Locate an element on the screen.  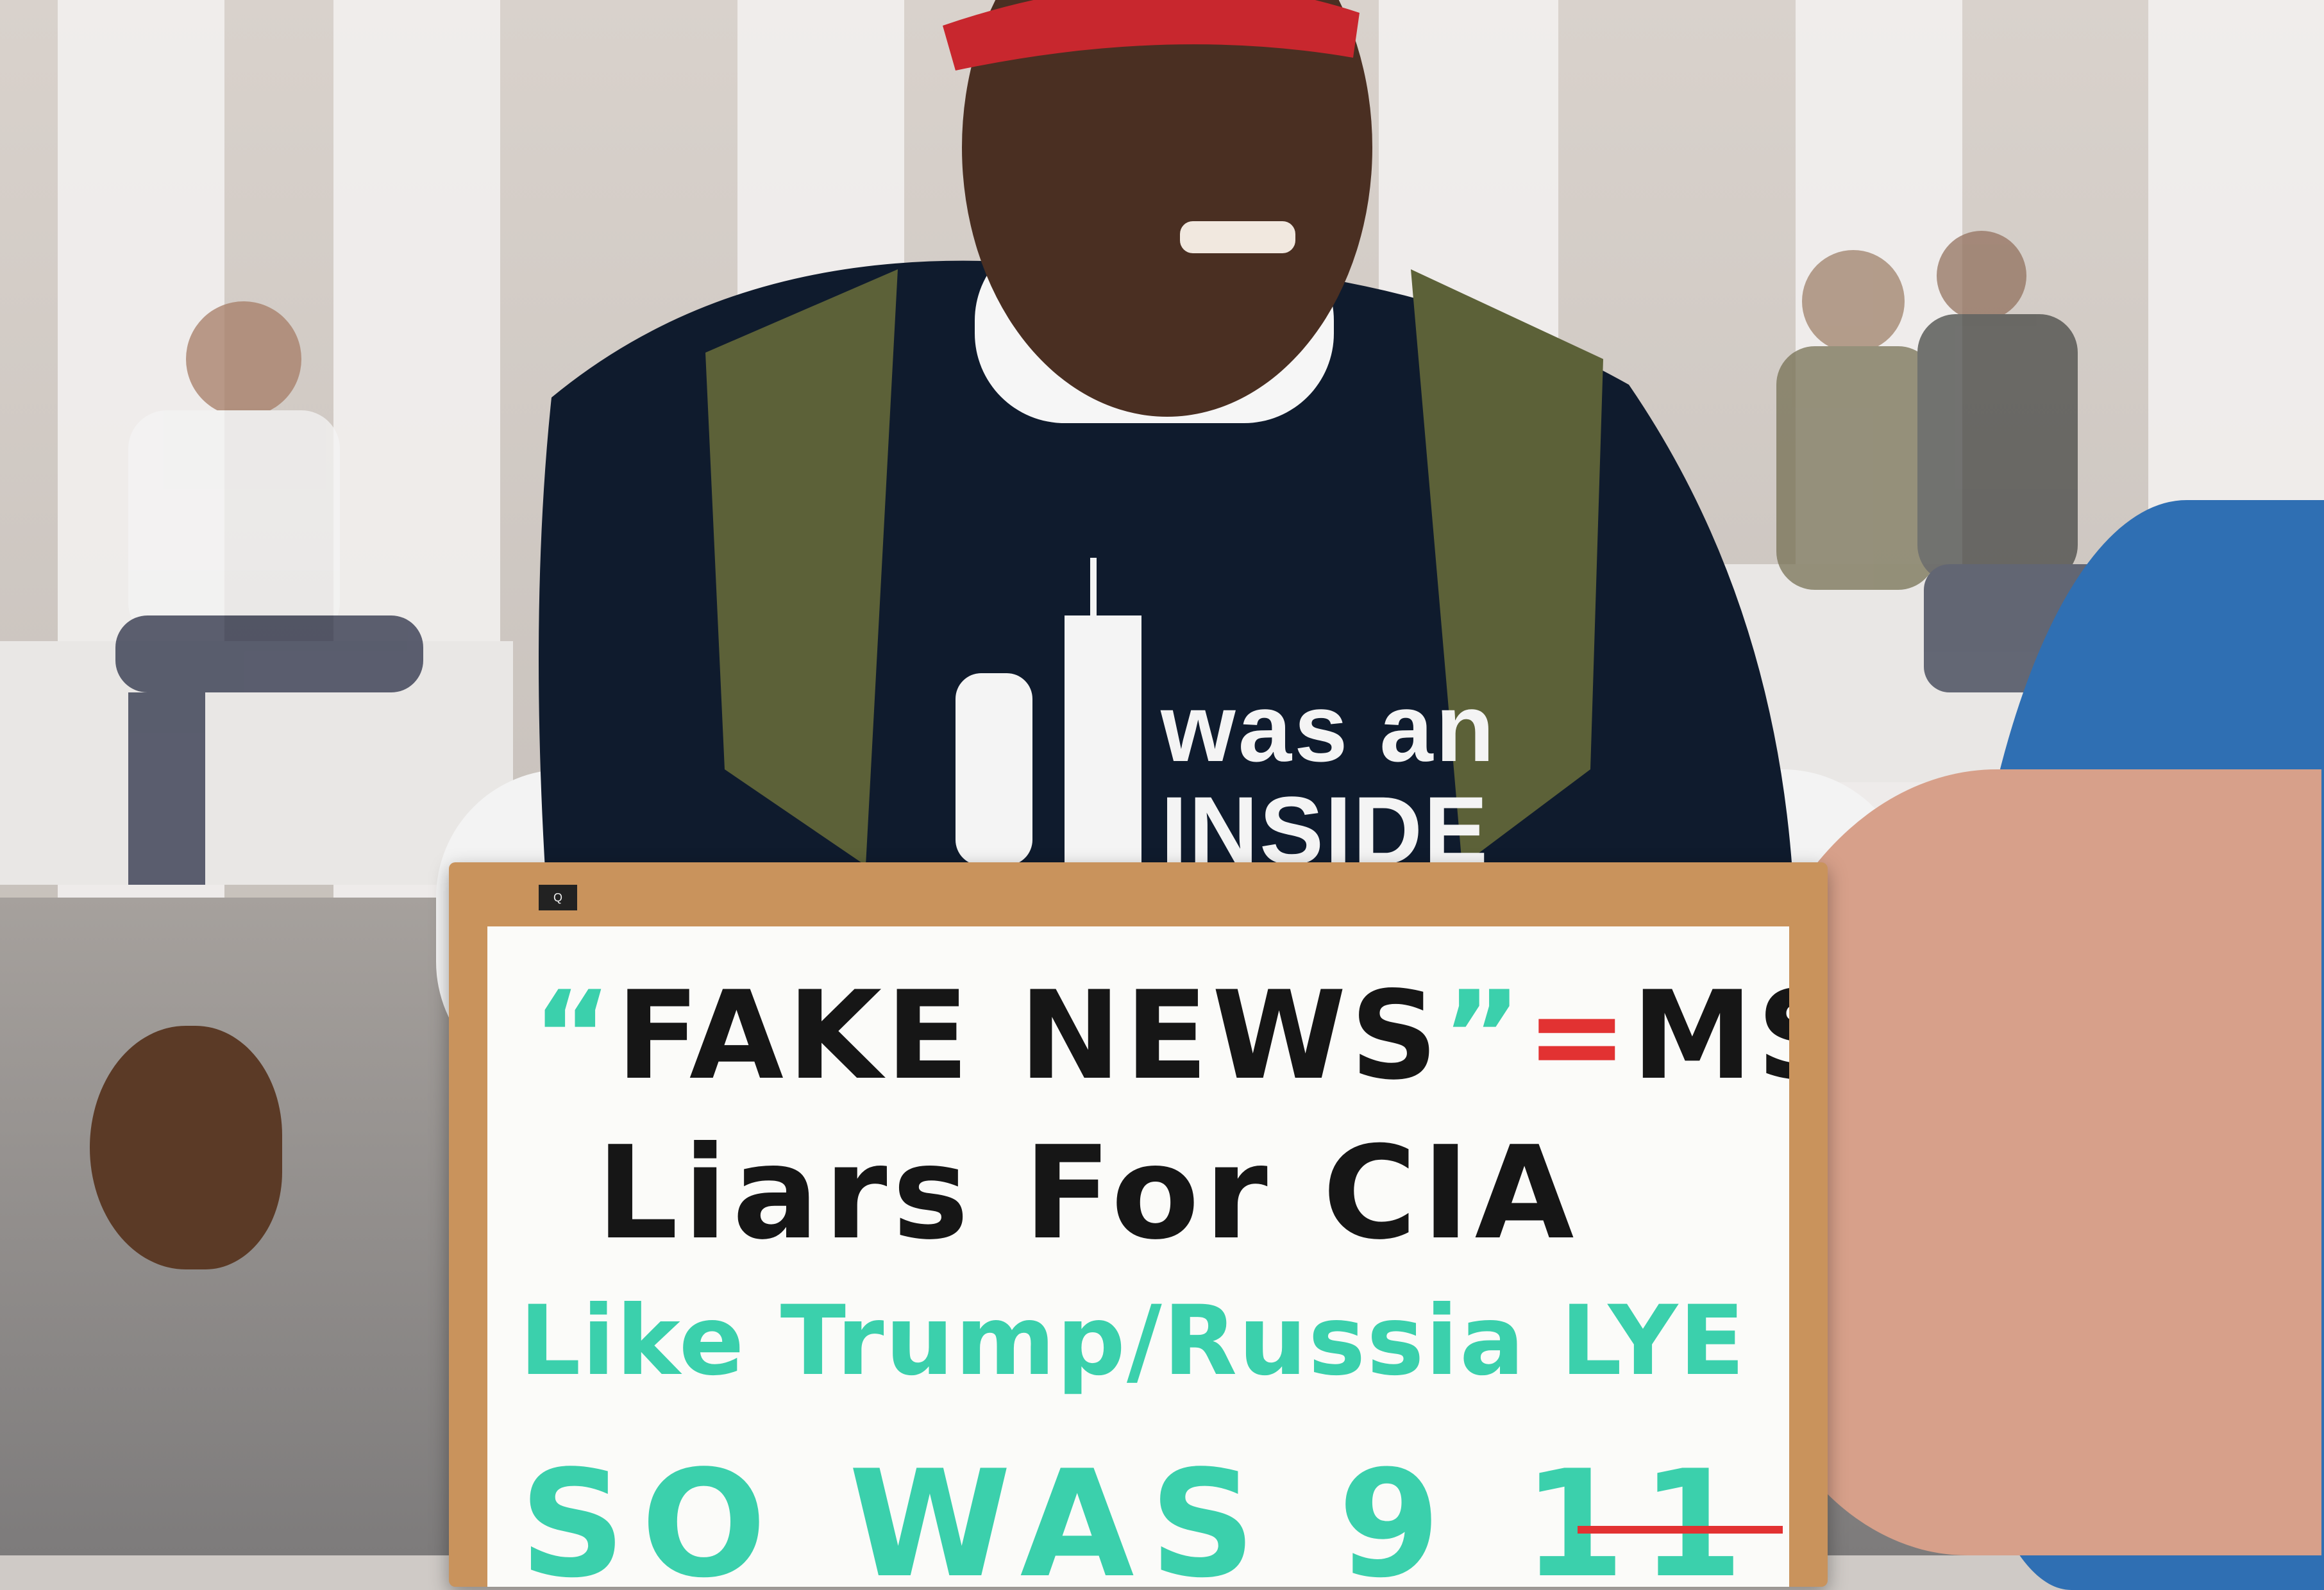
sign-equals: = is located at coordinates (1579, 1036).